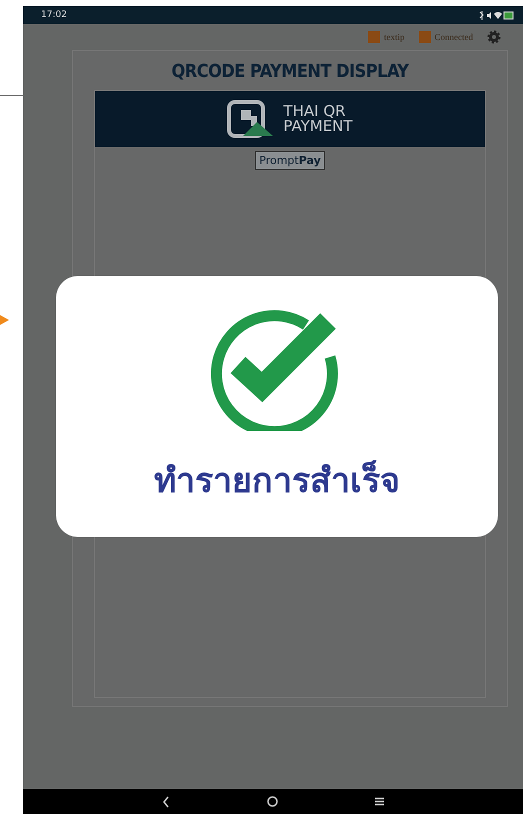 This screenshot has width=523, height=814. I want to click on settings-icon, so click(494, 37).